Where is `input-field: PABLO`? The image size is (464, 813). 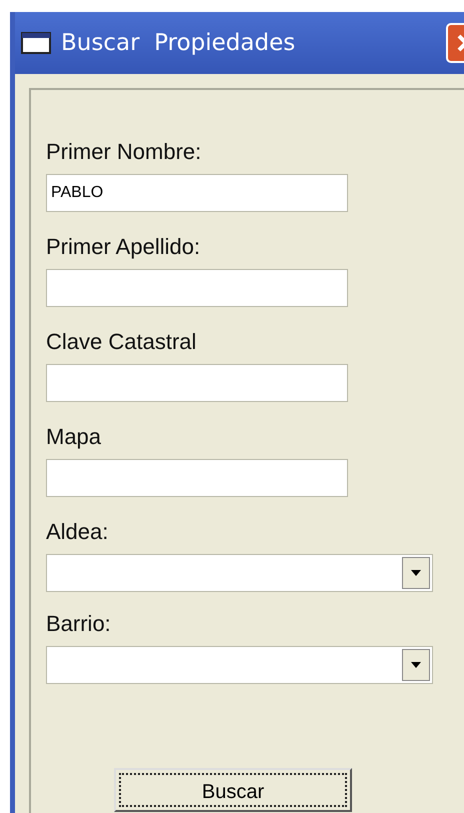 input-field: PABLO is located at coordinates (197, 193).